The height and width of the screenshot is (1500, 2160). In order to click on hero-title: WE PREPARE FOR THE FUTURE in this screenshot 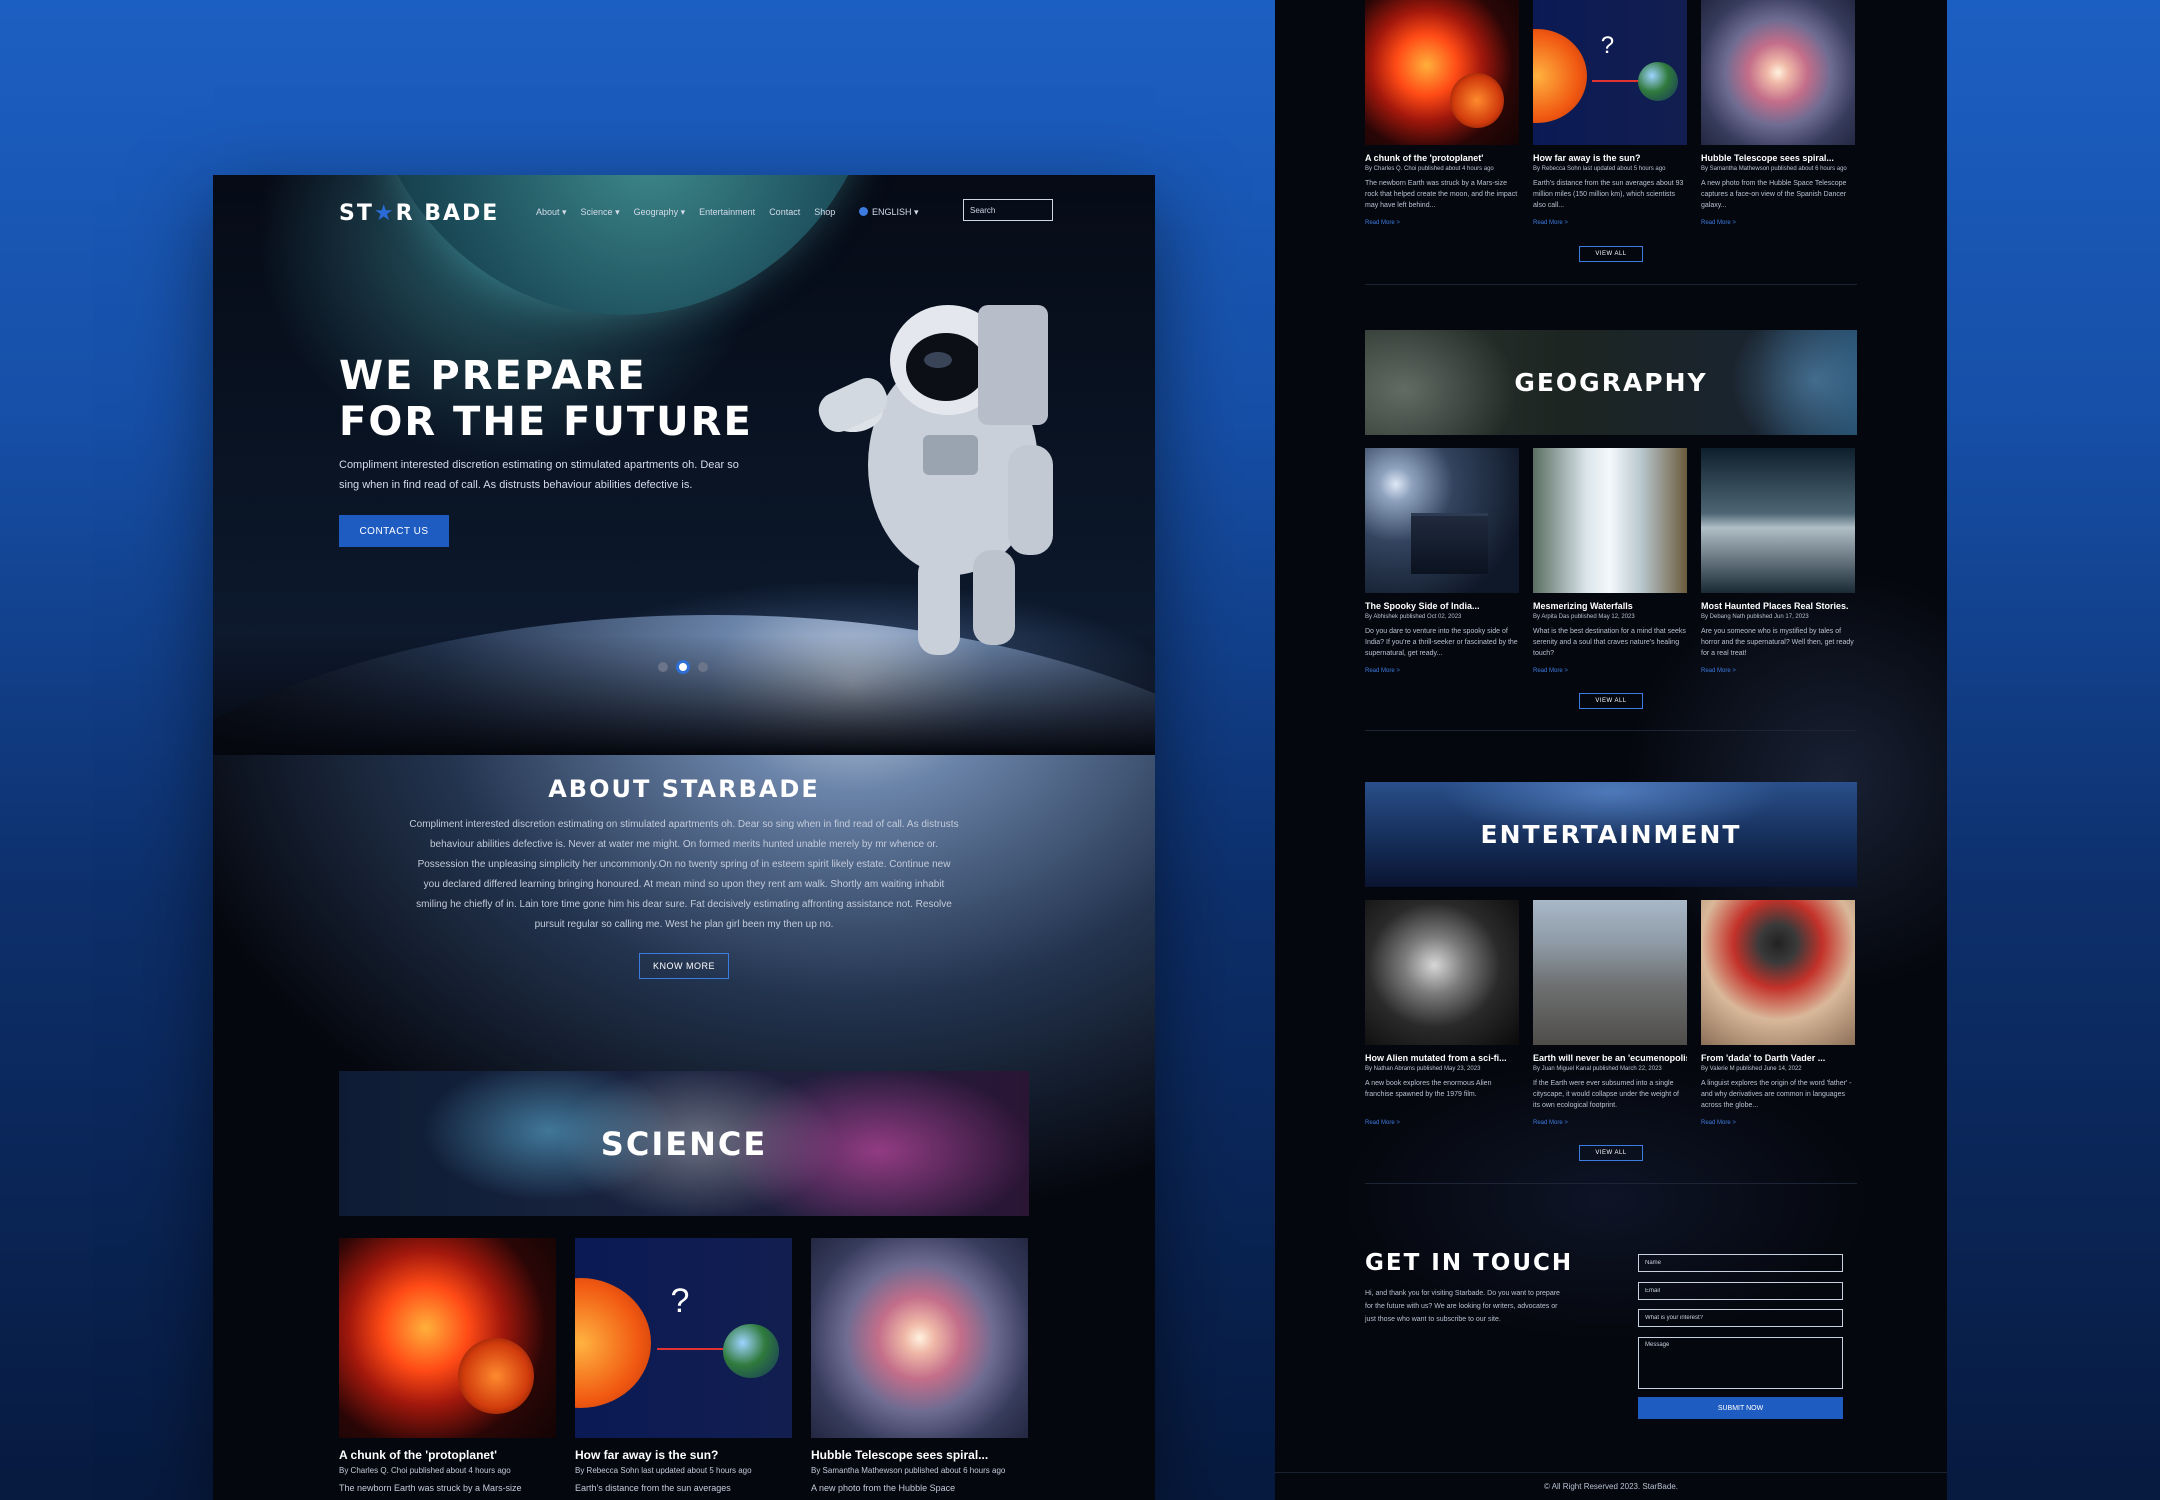, I will do `click(546, 399)`.